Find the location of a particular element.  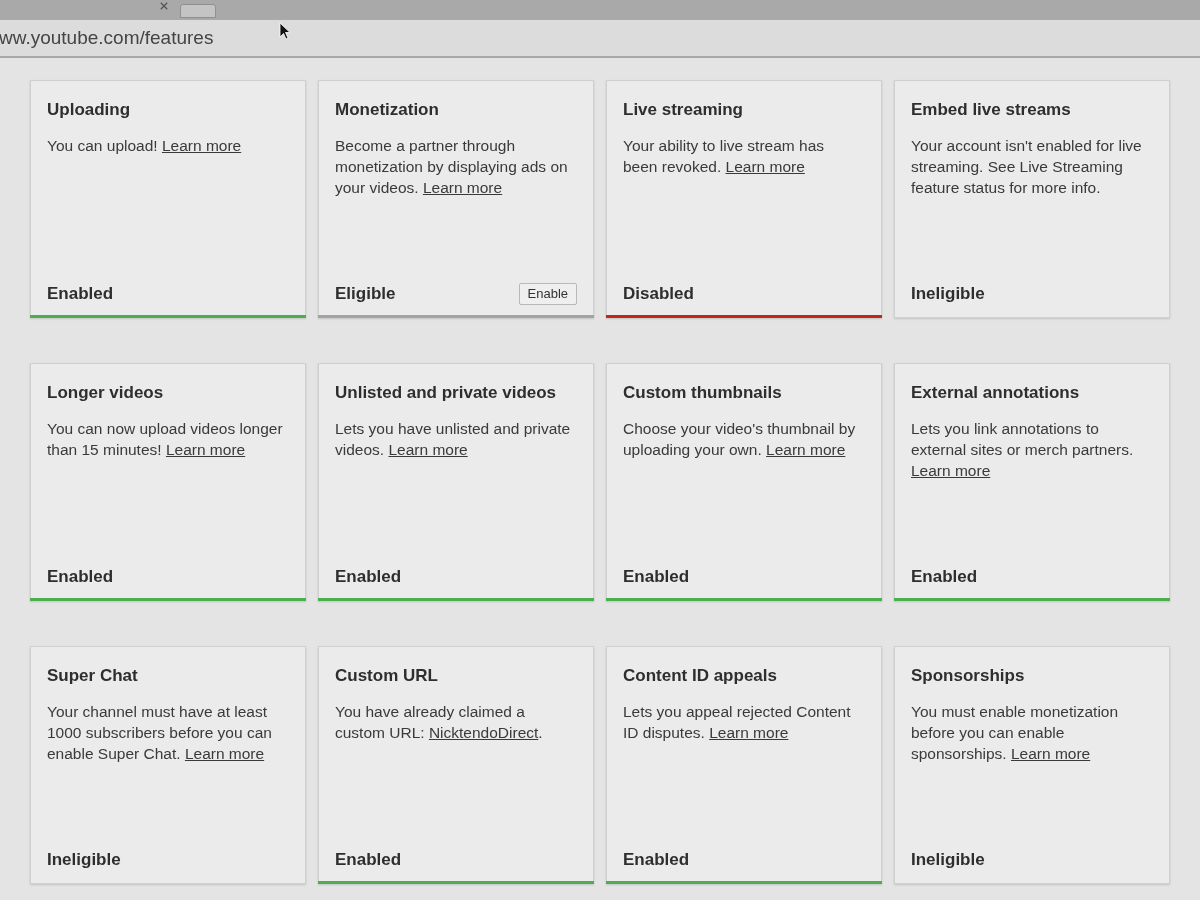

enable-button: Enable is located at coordinates (547, 294).